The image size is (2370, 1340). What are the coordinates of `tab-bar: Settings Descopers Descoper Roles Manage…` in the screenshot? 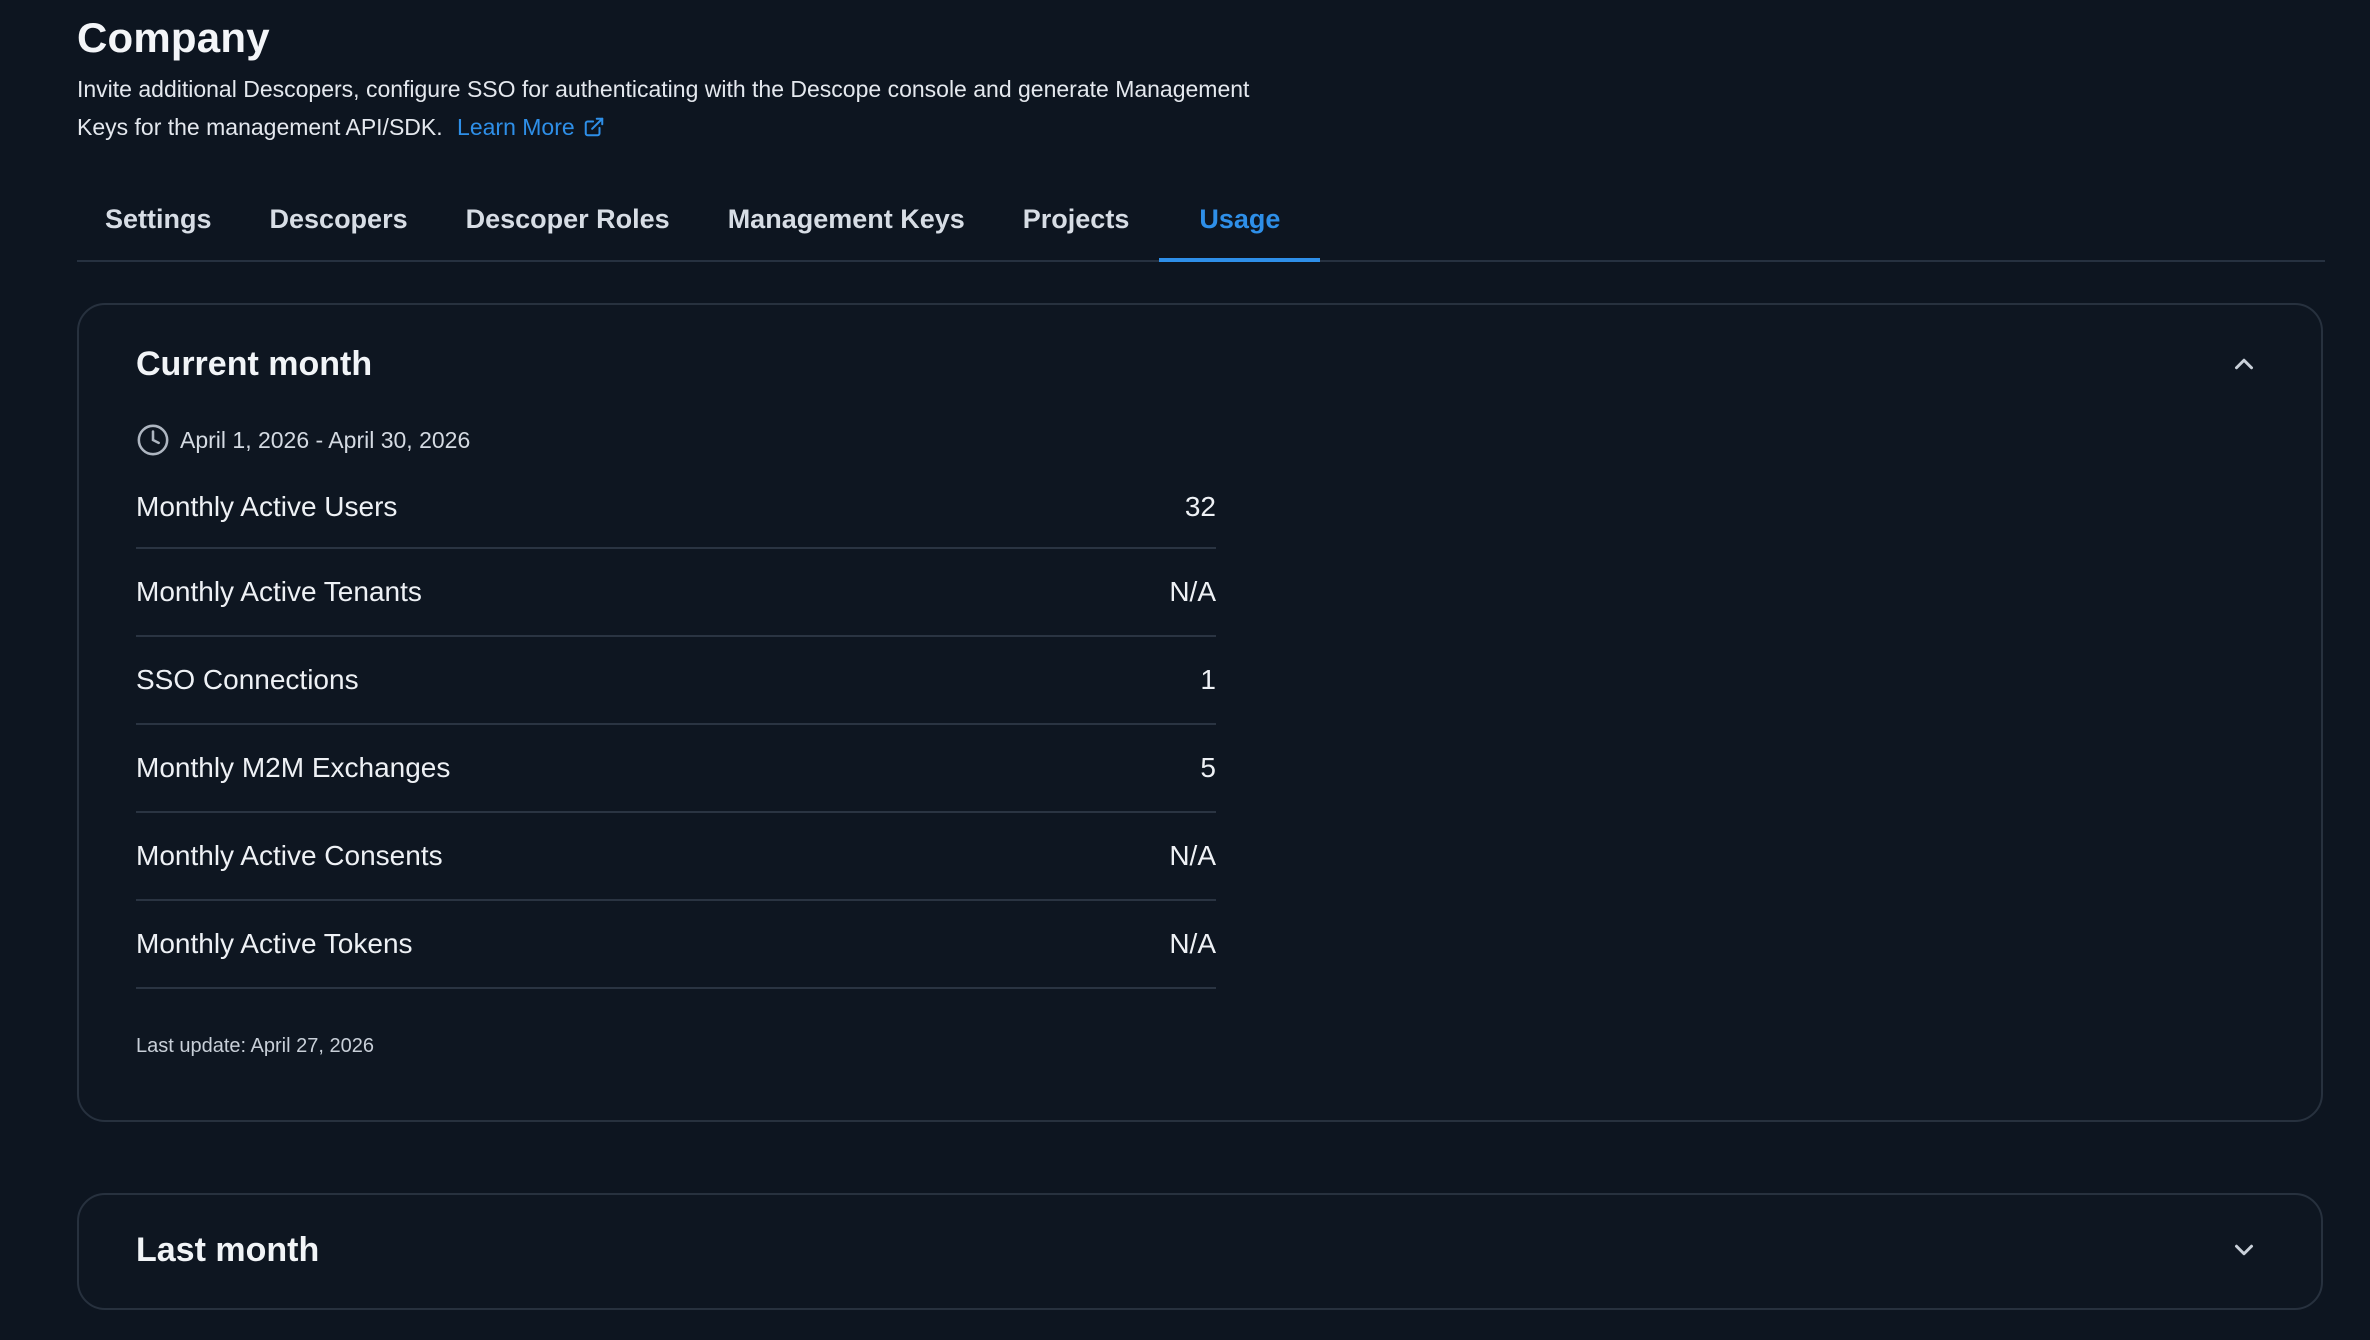 It's located at (1201, 220).